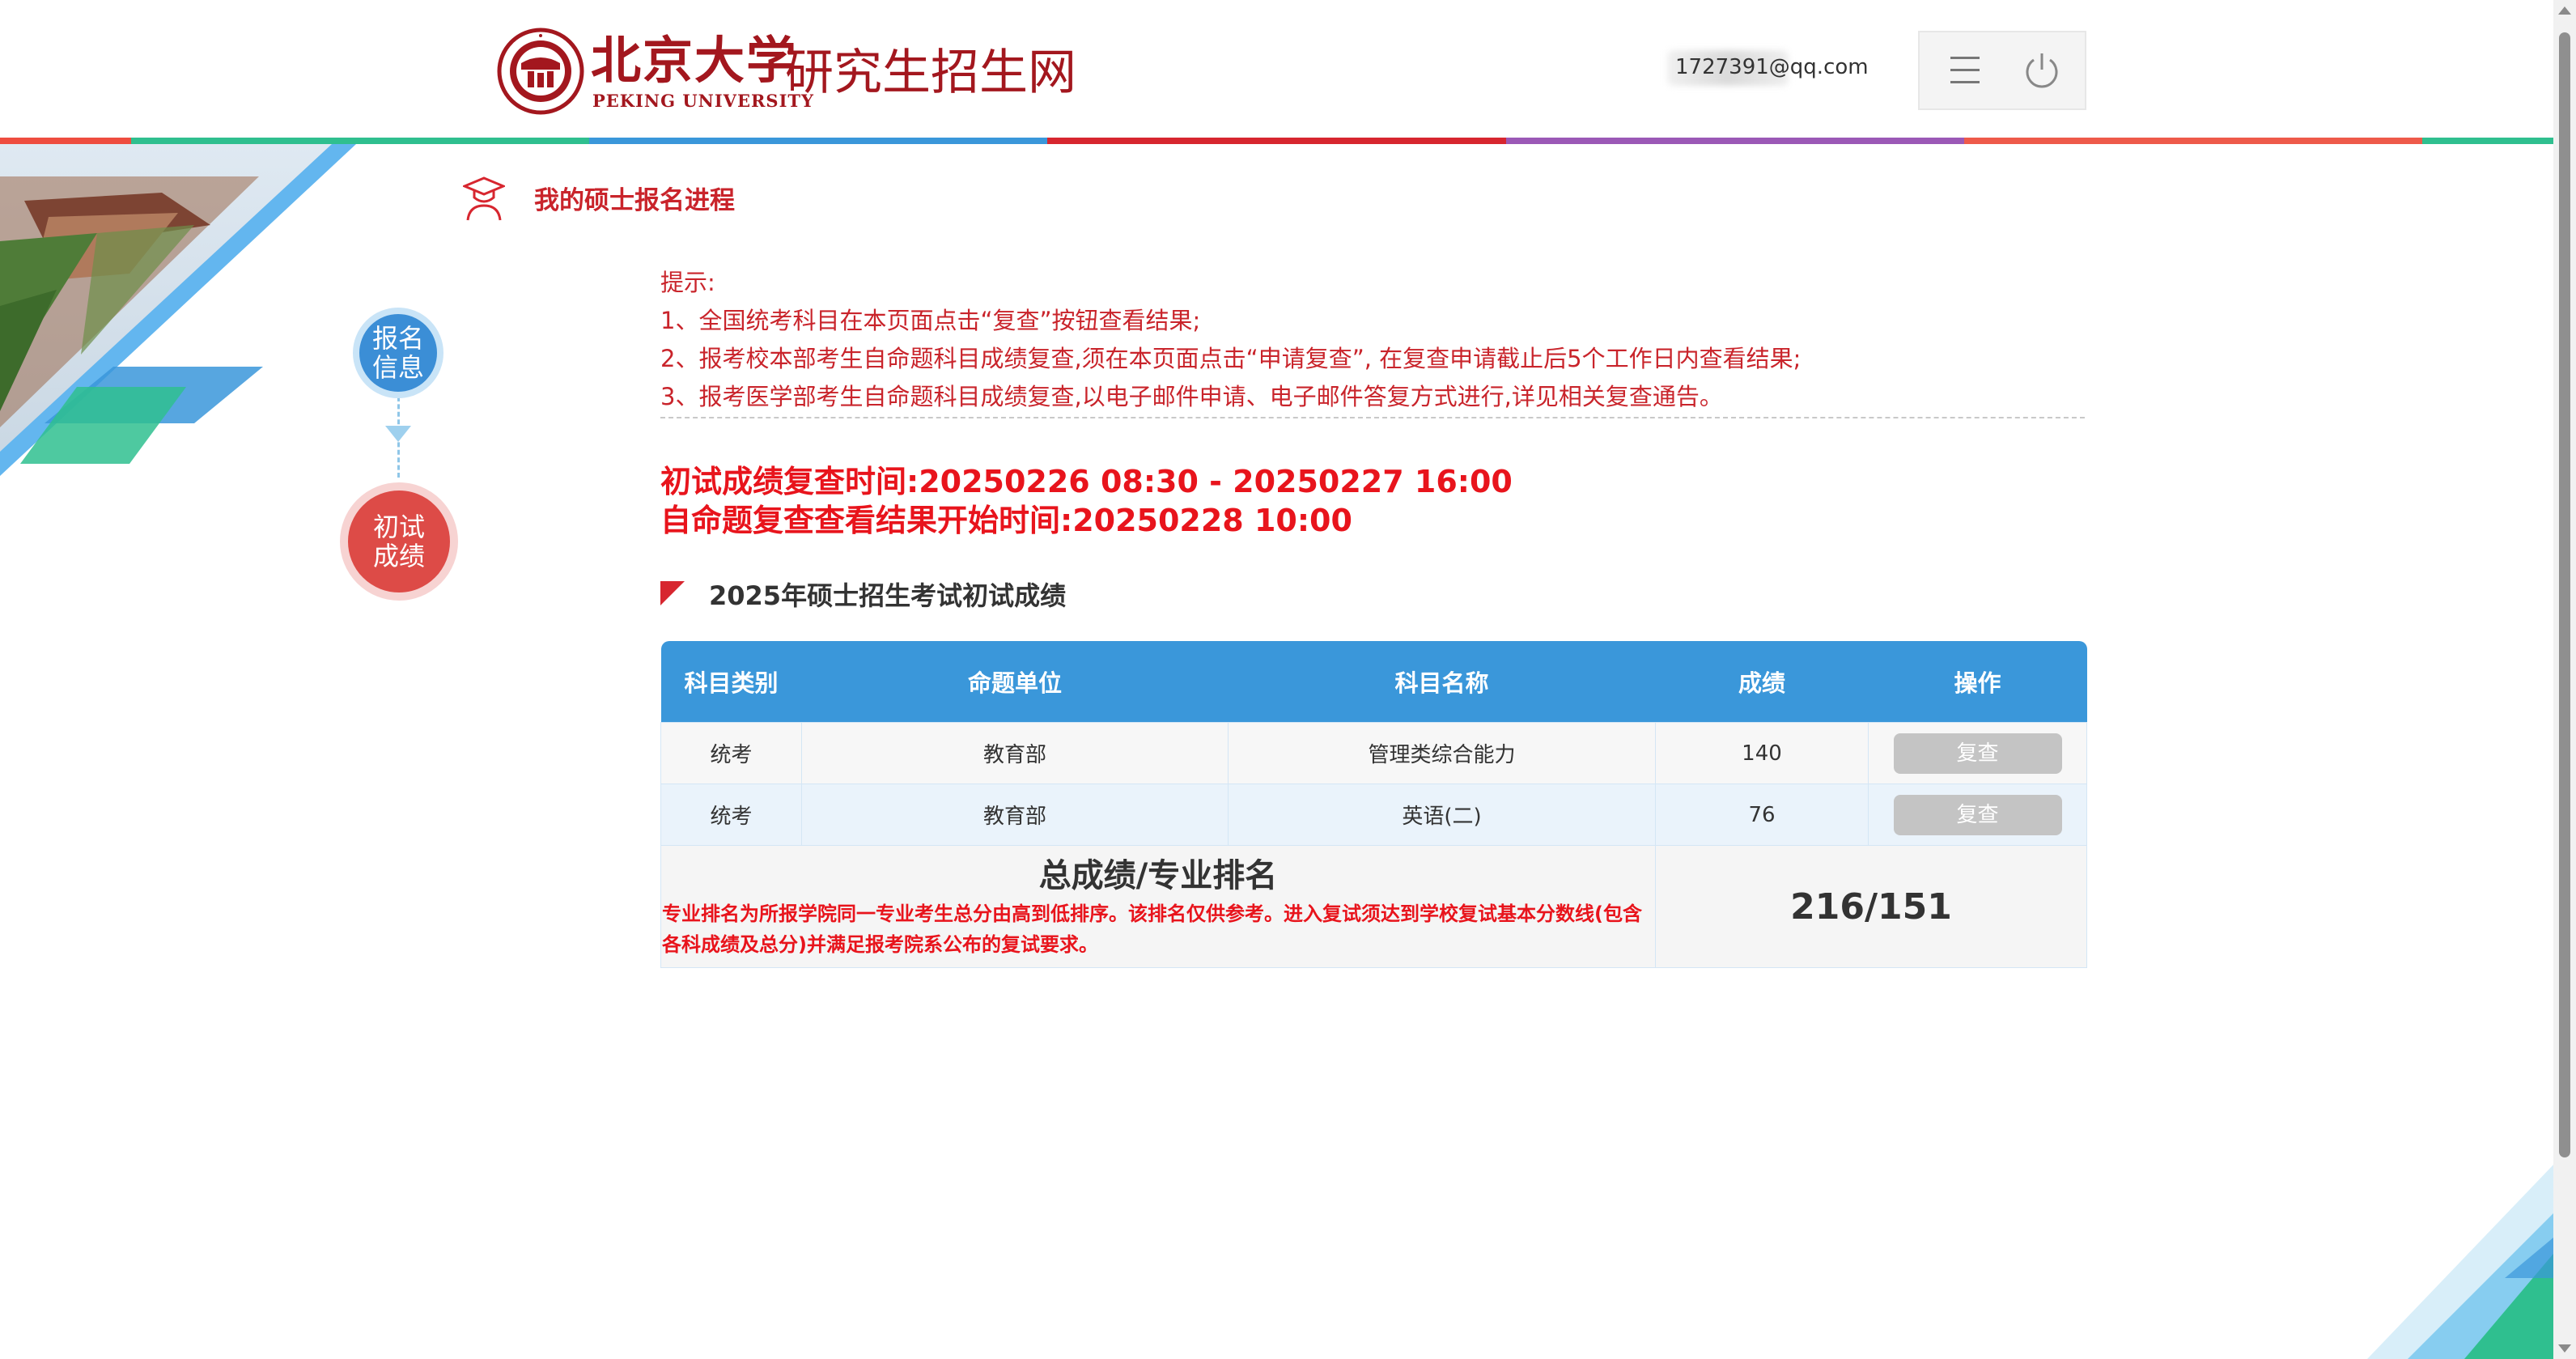 This screenshot has width=2576, height=1359. Describe the element at coordinates (1086, 481) in the screenshot. I see `review-period-text: 初试成绩复查时间:20250226 08:30 - 20250227 16:00` at that location.